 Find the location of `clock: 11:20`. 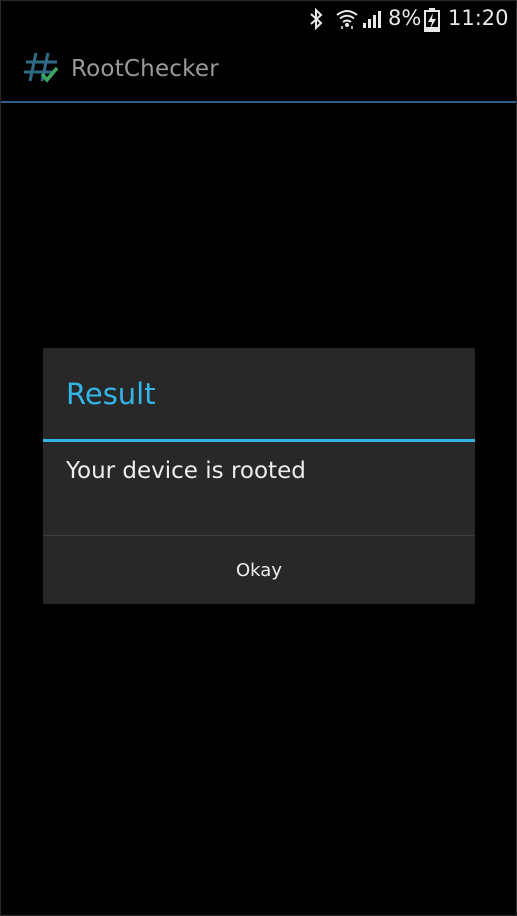

clock: 11:20 is located at coordinates (478, 18).